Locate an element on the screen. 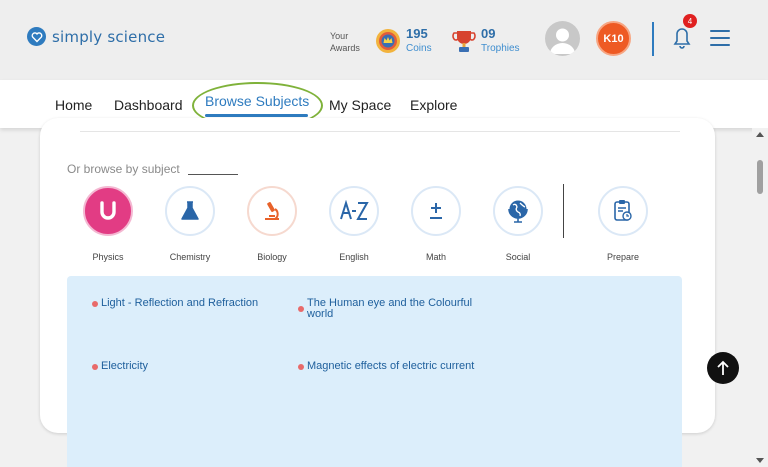  chapter-title: Electricity is located at coordinates (125, 366).